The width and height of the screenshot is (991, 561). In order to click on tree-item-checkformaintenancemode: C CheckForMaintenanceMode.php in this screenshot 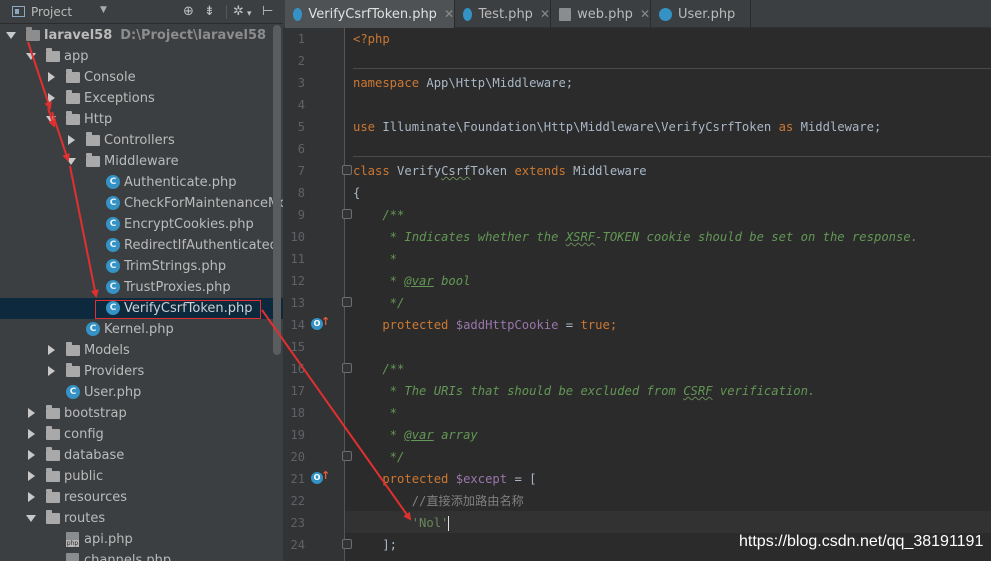, I will do `click(141, 203)`.